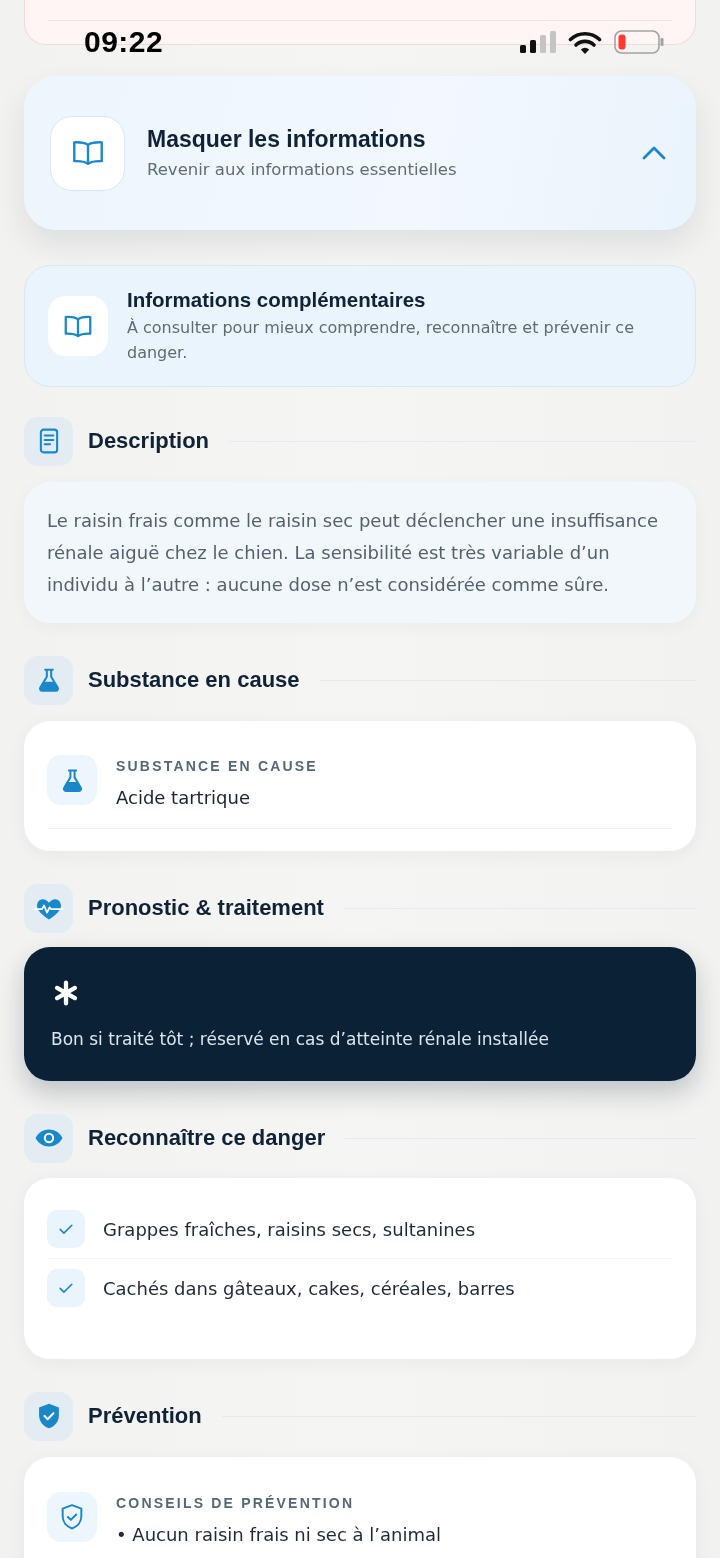 Image resolution: width=720 pixels, height=1558 pixels. I want to click on fact-label: SUBSTANCE EN CAUSE, so click(217, 766).